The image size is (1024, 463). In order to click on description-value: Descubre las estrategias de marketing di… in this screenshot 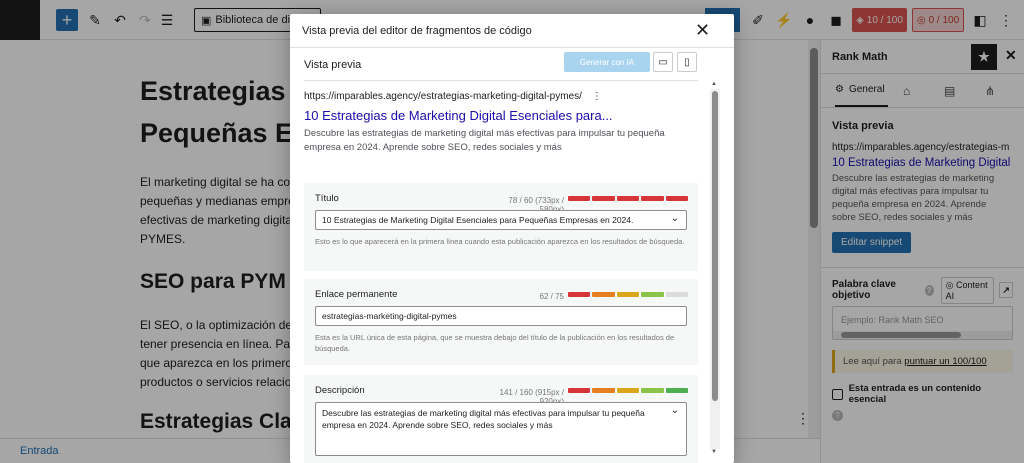, I will do `click(483, 419)`.